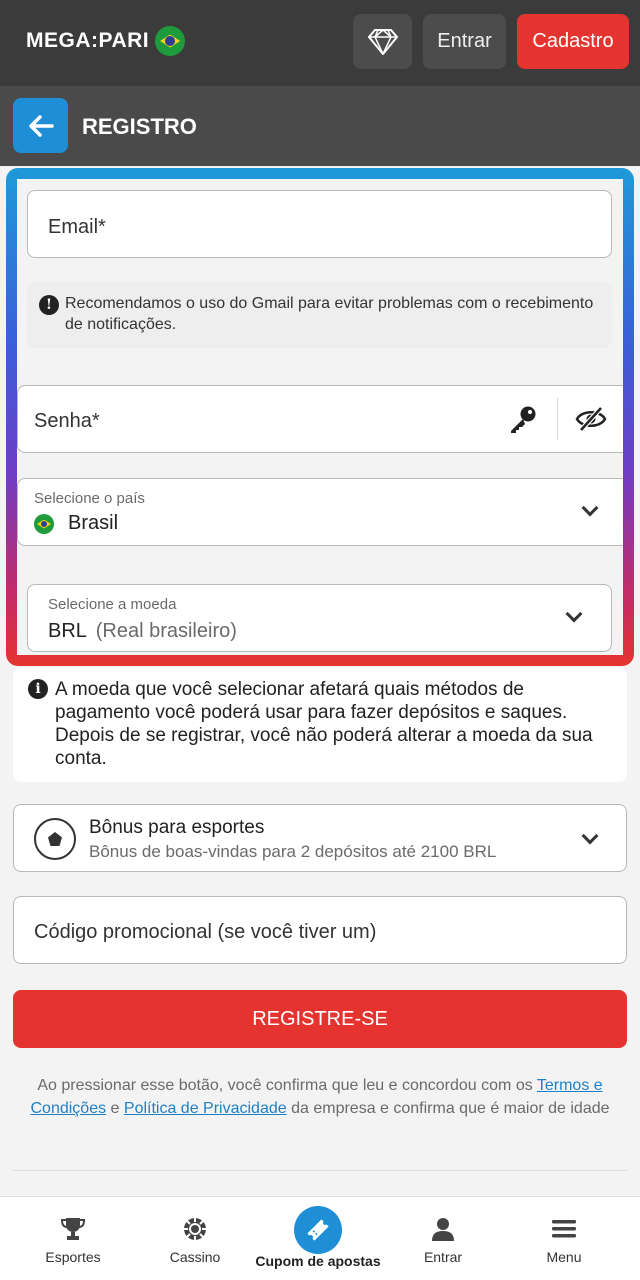  Describe the element at coordinates (139, 126) in the screenshot. I see `page-title: REGISTRO` at that location.